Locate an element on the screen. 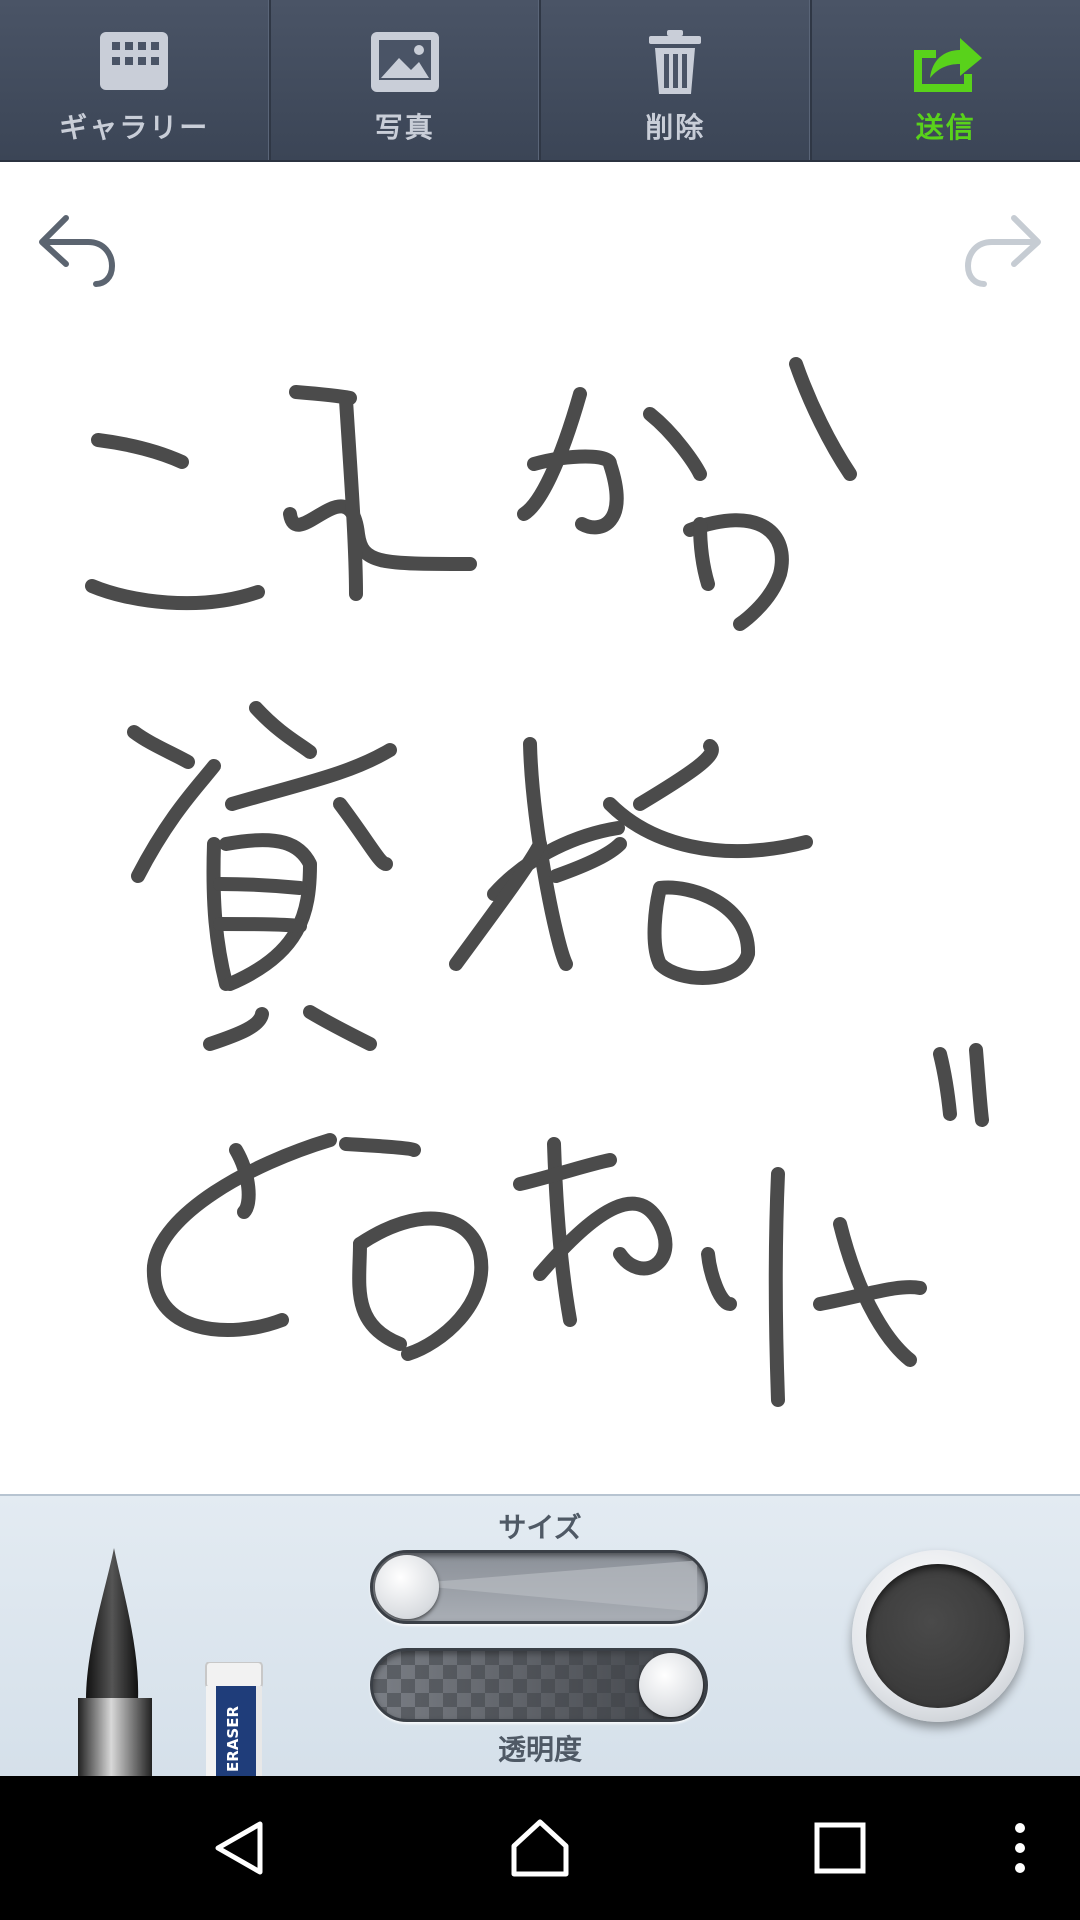 This screenshot has height=1920, width=1080. home-icon is located at coordinates (540, 1848).